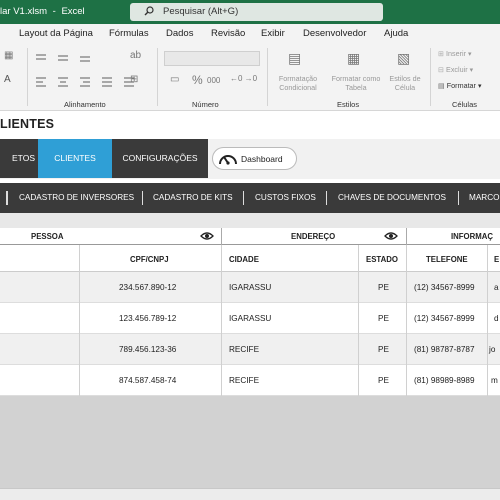  Describe the element at coordinates (75, 158) in the screenshot. I see `tab-clientes: CLIENTES` at that location.